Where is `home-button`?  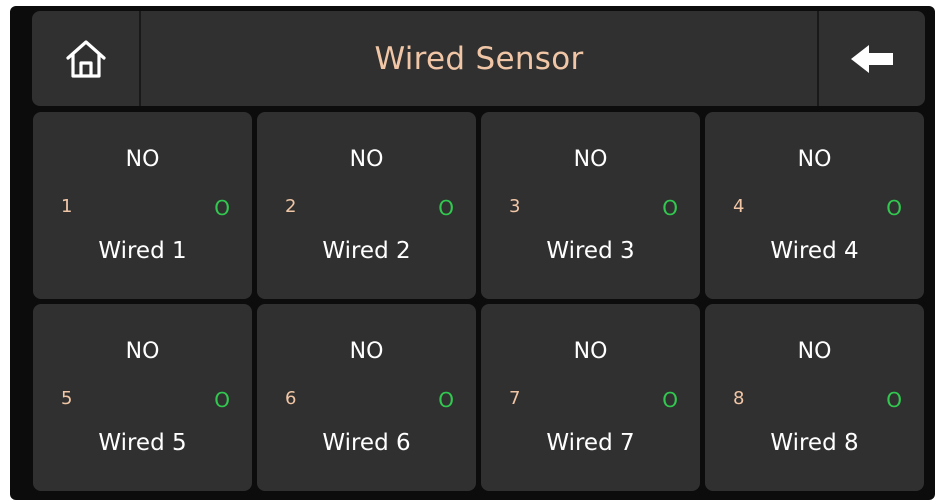
home-button is located at coordinates (86, 58).